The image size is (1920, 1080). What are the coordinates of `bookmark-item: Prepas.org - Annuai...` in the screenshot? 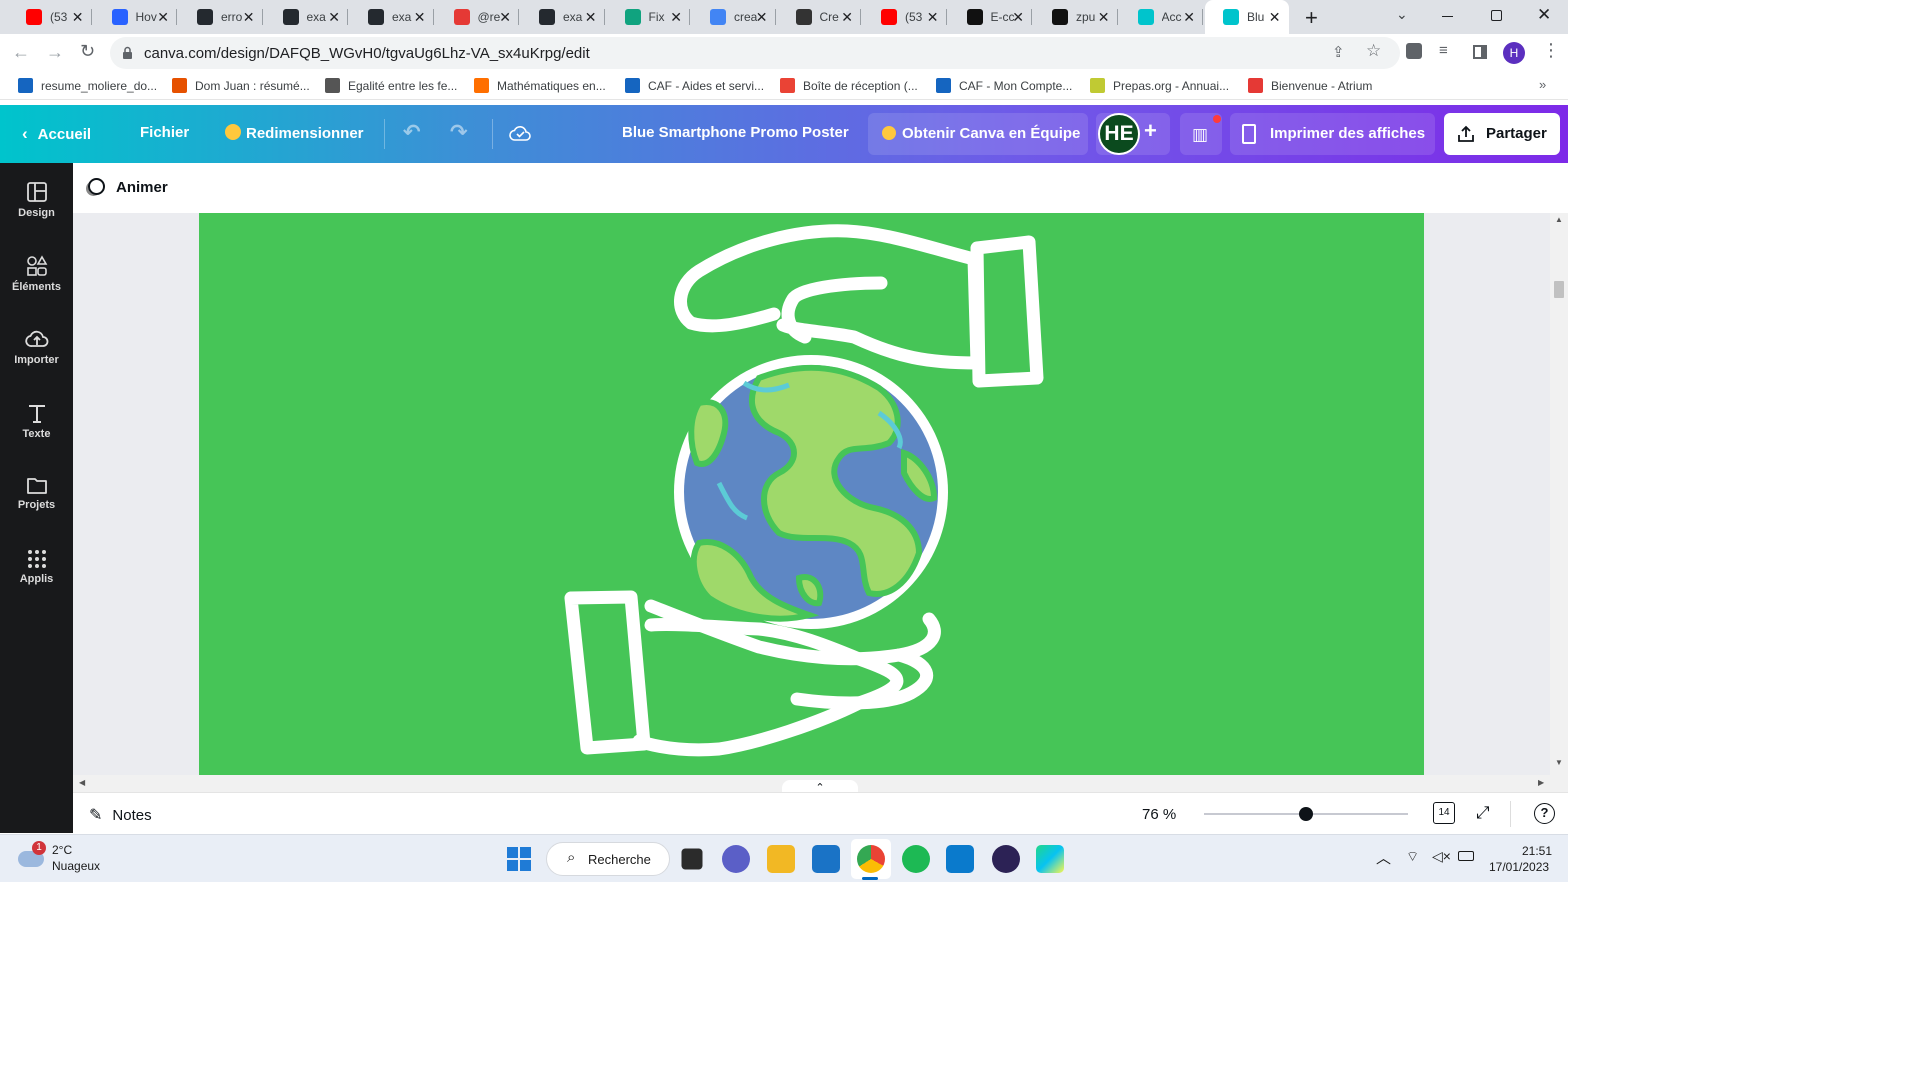 It's located at (1159, 85).